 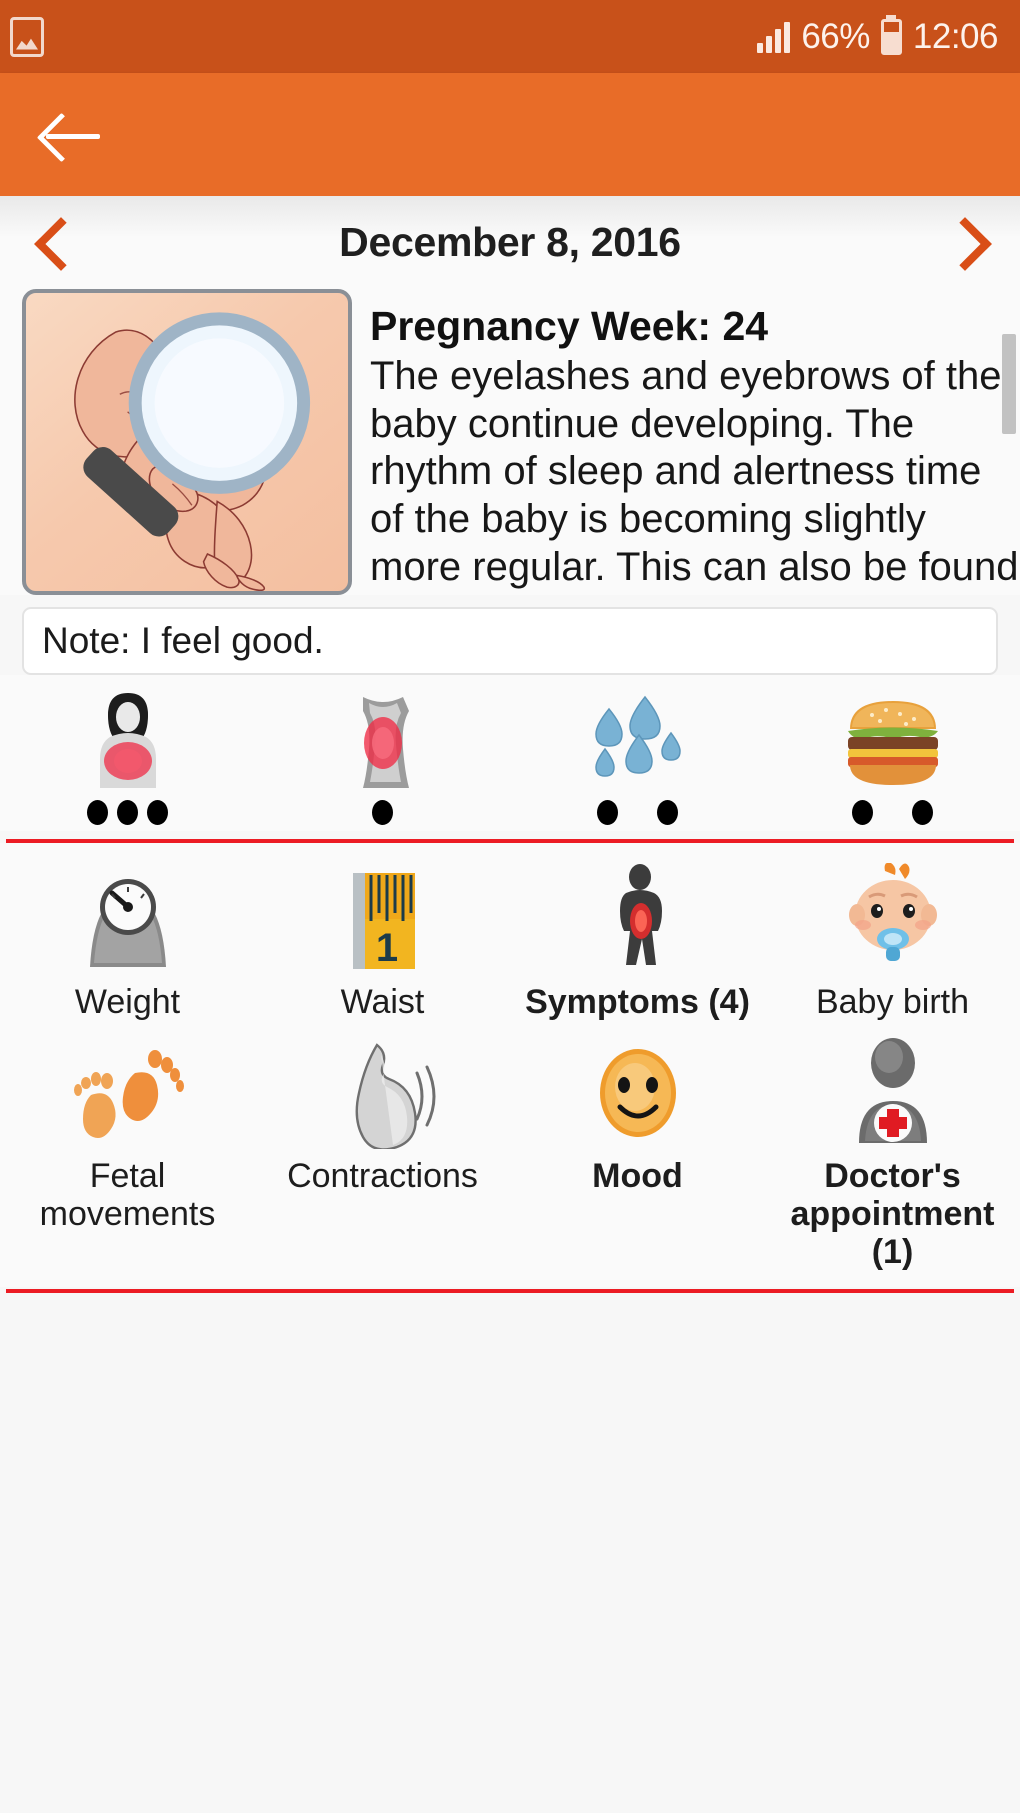 What do you see at coordinates (383, 740) in the screenshot?
I see `abdominal-pain-icon` at bounding box center [383, 740].